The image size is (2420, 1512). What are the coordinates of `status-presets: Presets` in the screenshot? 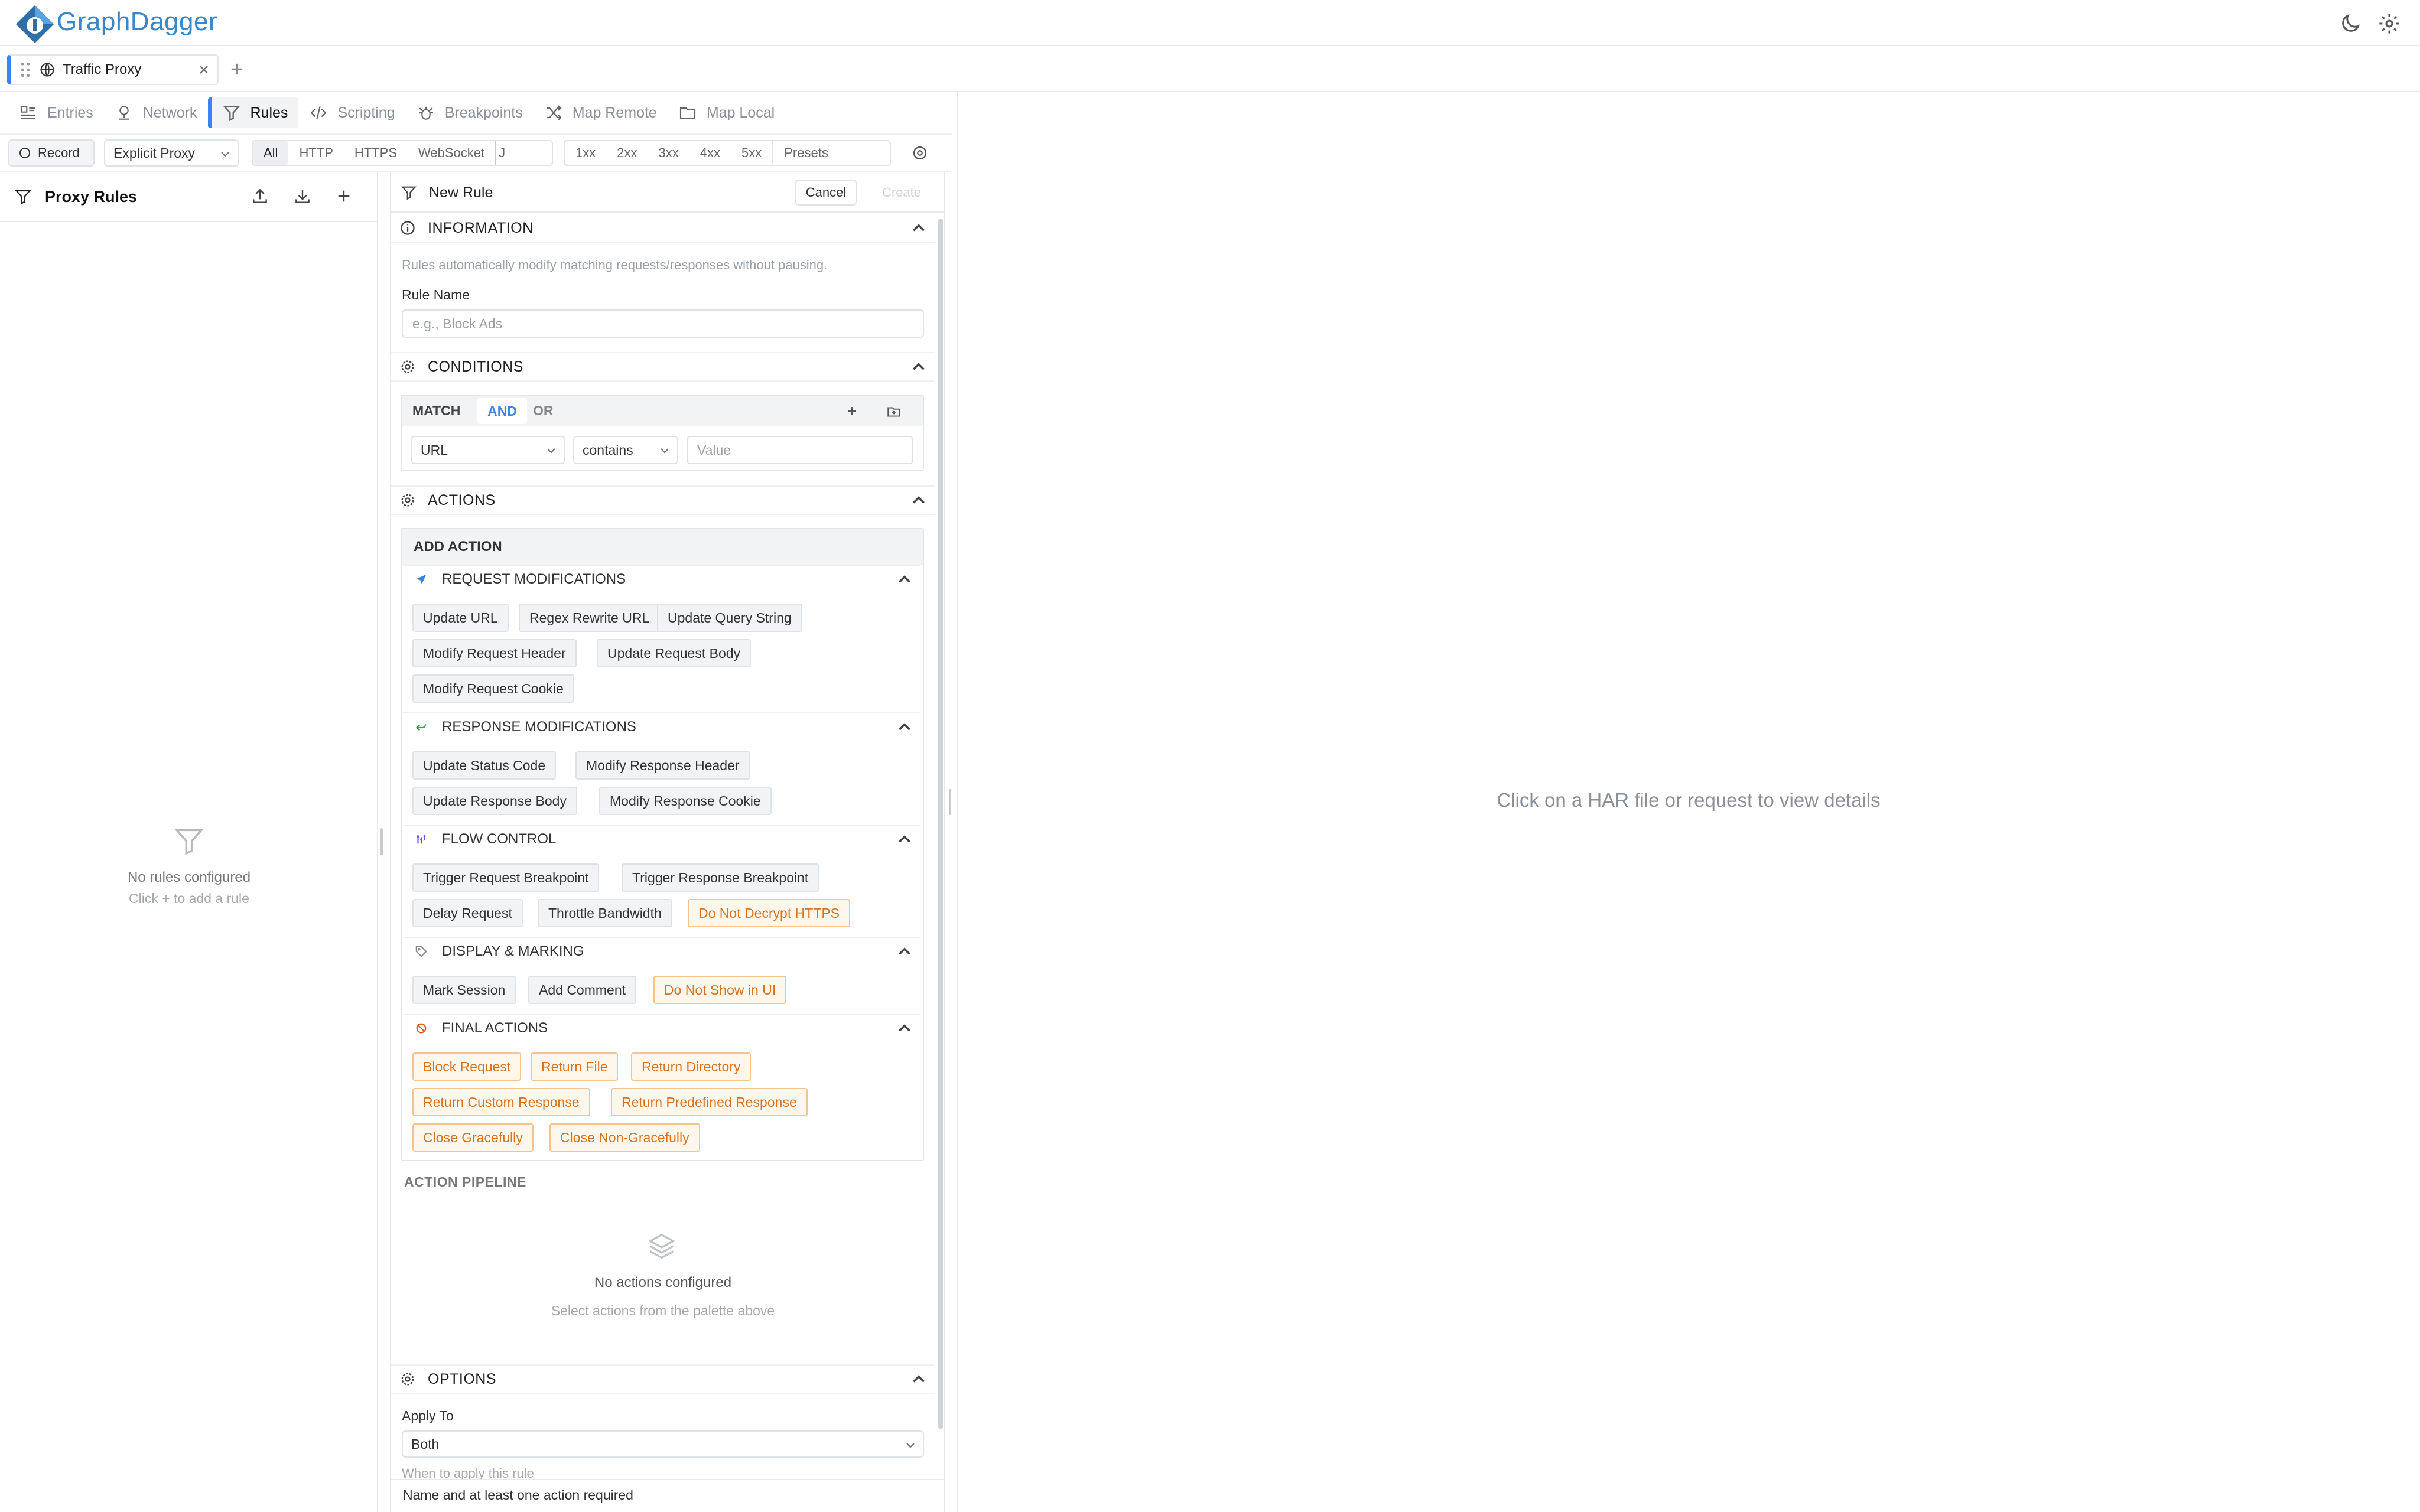 It's located at (805, 153).